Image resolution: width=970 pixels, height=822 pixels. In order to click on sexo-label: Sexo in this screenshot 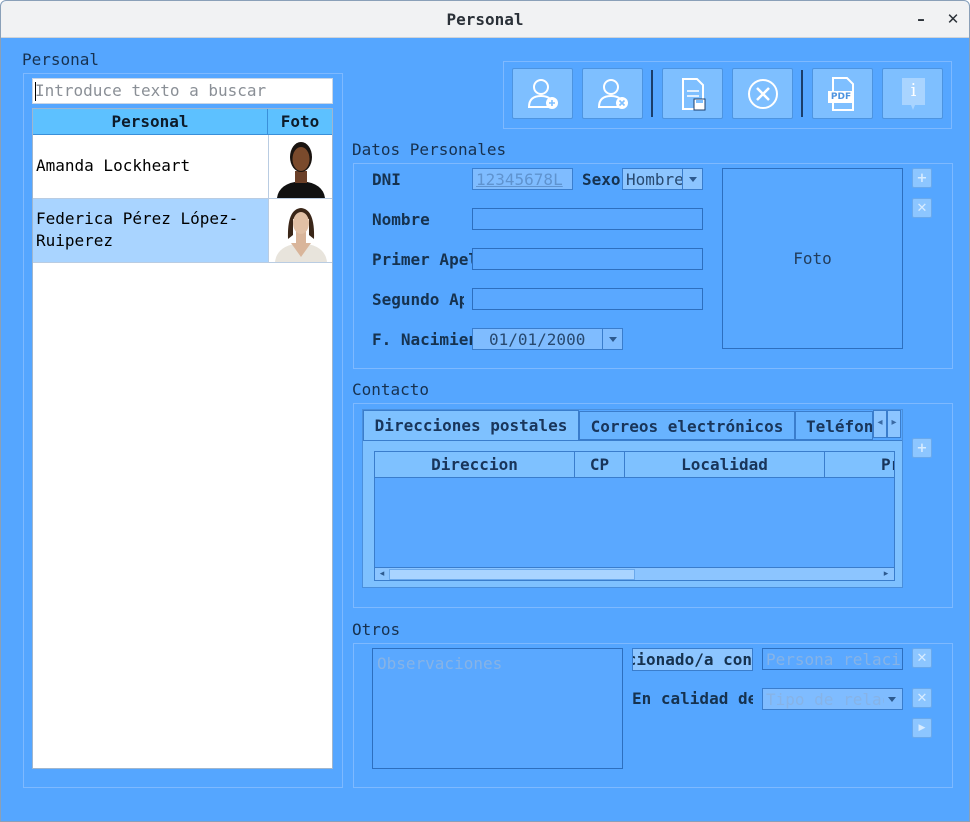, I will do `click(601, 179)`.